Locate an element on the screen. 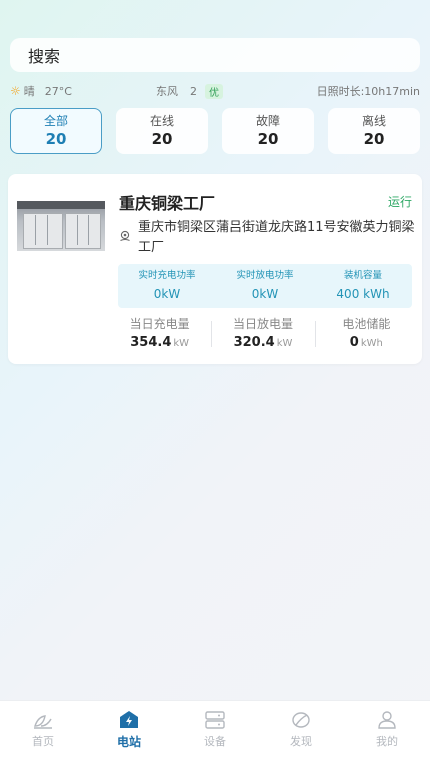 The width and height of the screenshot is (430, 765). bottom-tab-bar: 首页 电站 设备 发现 我的 is located at coordinates (215, 732).